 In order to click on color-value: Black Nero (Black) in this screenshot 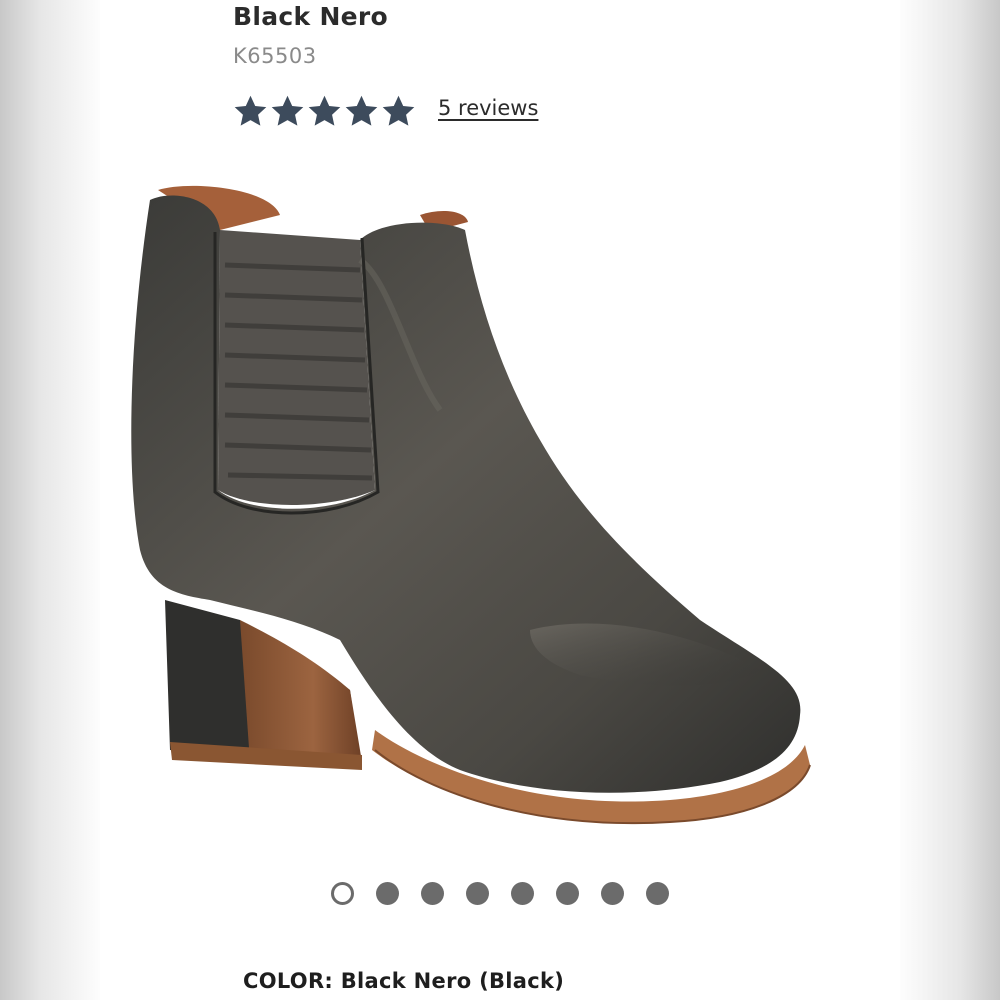, I will do `click(452, 981)`.